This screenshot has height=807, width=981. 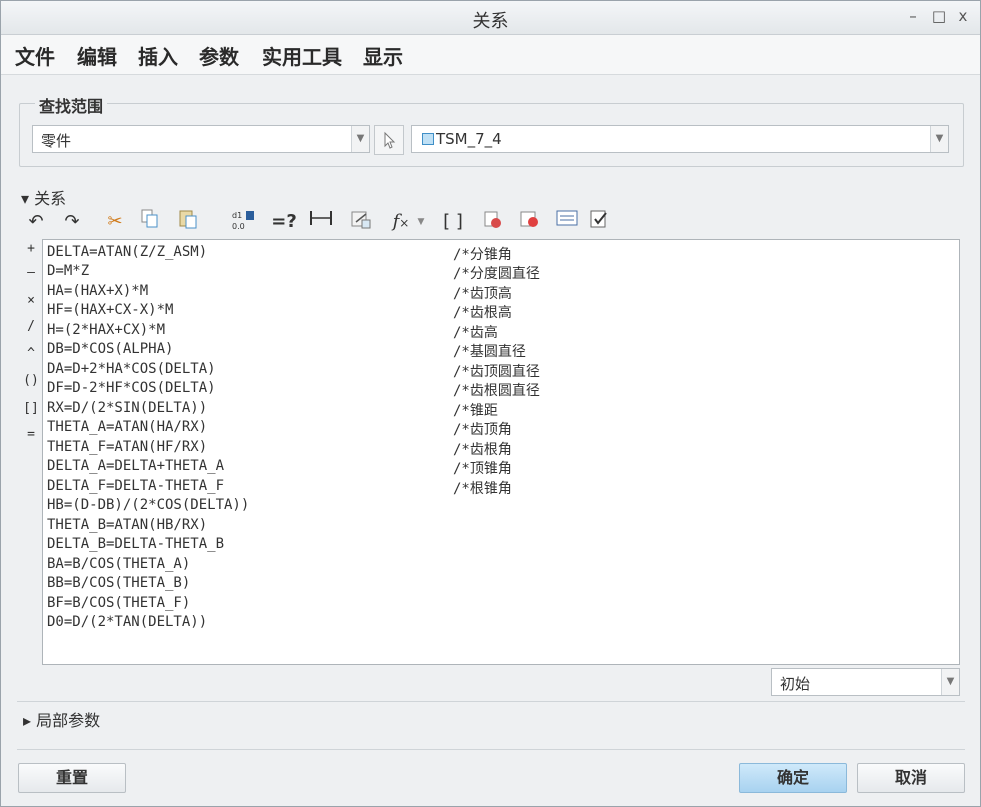 I want to click on function-icon: f×, so click(x=401, y=222).